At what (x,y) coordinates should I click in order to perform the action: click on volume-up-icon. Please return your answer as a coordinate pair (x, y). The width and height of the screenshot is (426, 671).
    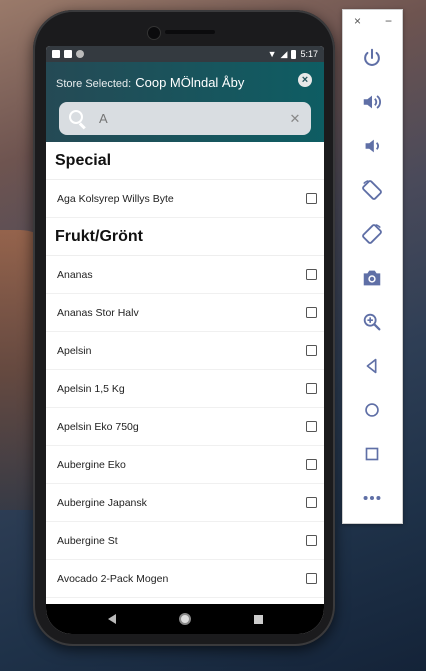
    Looking at the image, I should click on (372, 102).